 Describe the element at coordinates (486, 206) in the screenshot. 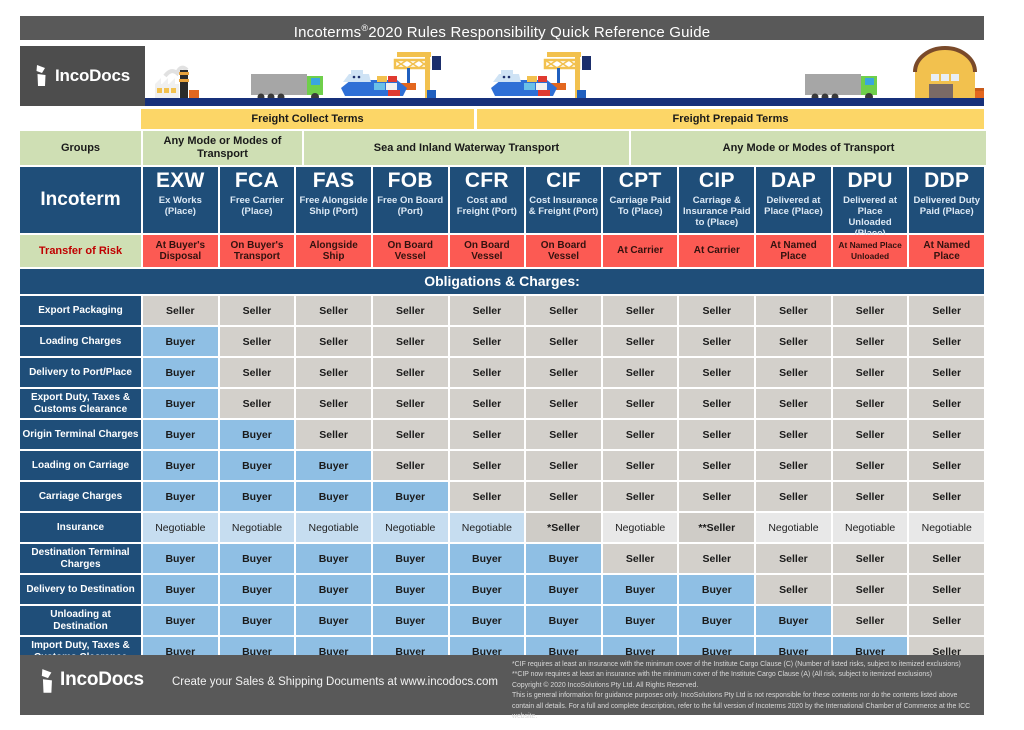

I see `incoterm-name: Cost and Freight (Port)` at that location.